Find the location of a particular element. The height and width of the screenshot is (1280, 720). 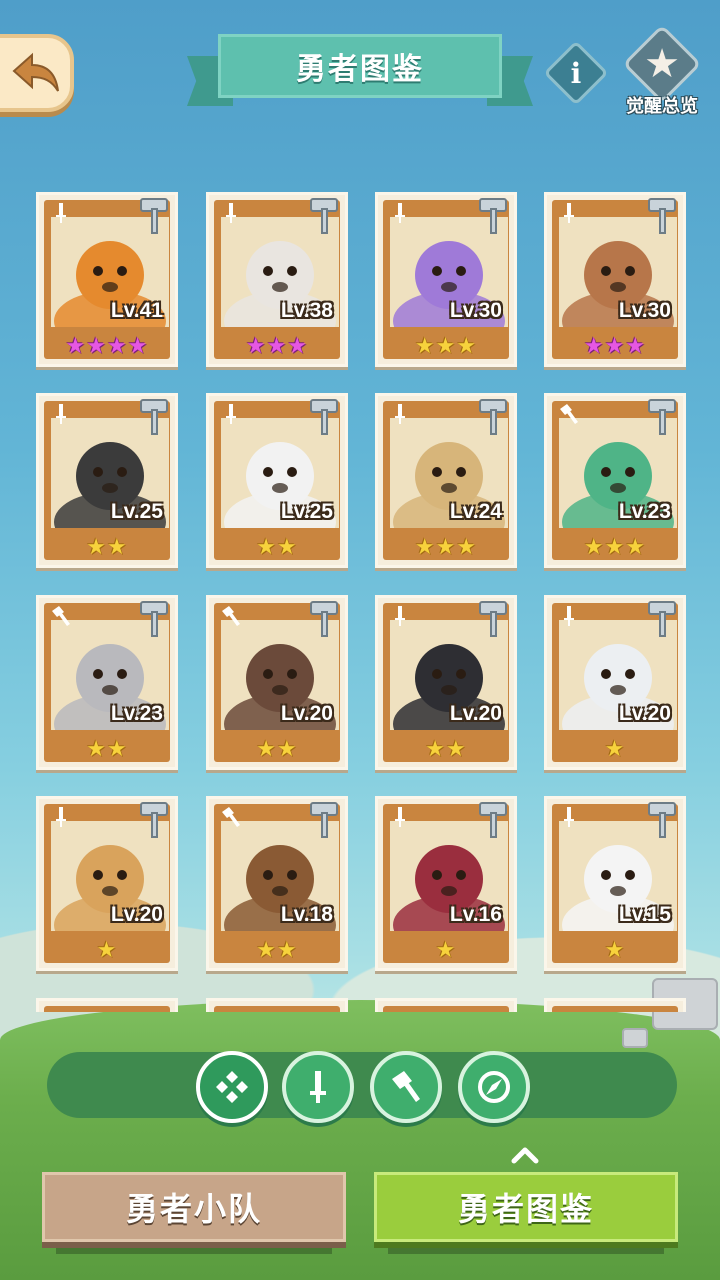

info-icon: i is located at coordinates (576, 73).